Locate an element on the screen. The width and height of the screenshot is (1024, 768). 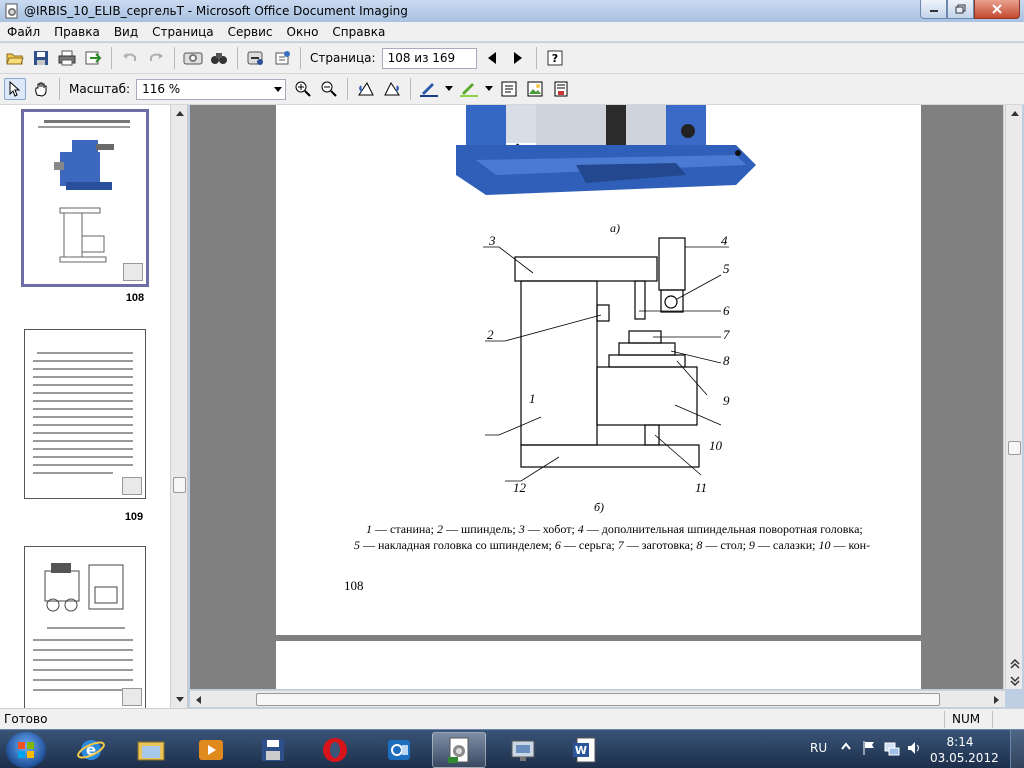
menu-page: Страница is located at coordinates (183, 32).